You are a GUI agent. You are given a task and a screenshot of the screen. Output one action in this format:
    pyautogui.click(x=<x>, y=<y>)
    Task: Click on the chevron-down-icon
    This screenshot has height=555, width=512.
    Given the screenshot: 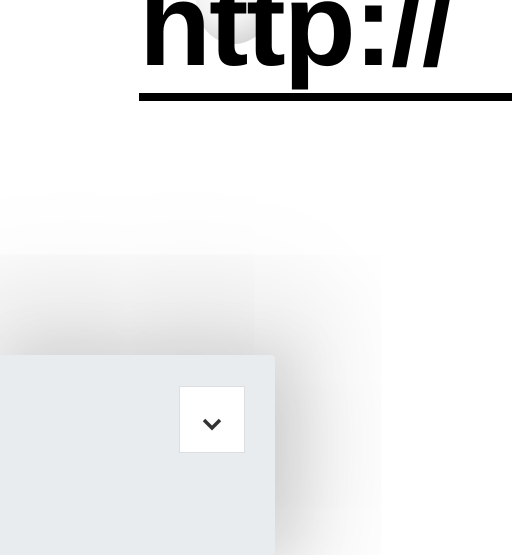 What is the action you would take?
    pyautogui.click(x=212, y=419)
    